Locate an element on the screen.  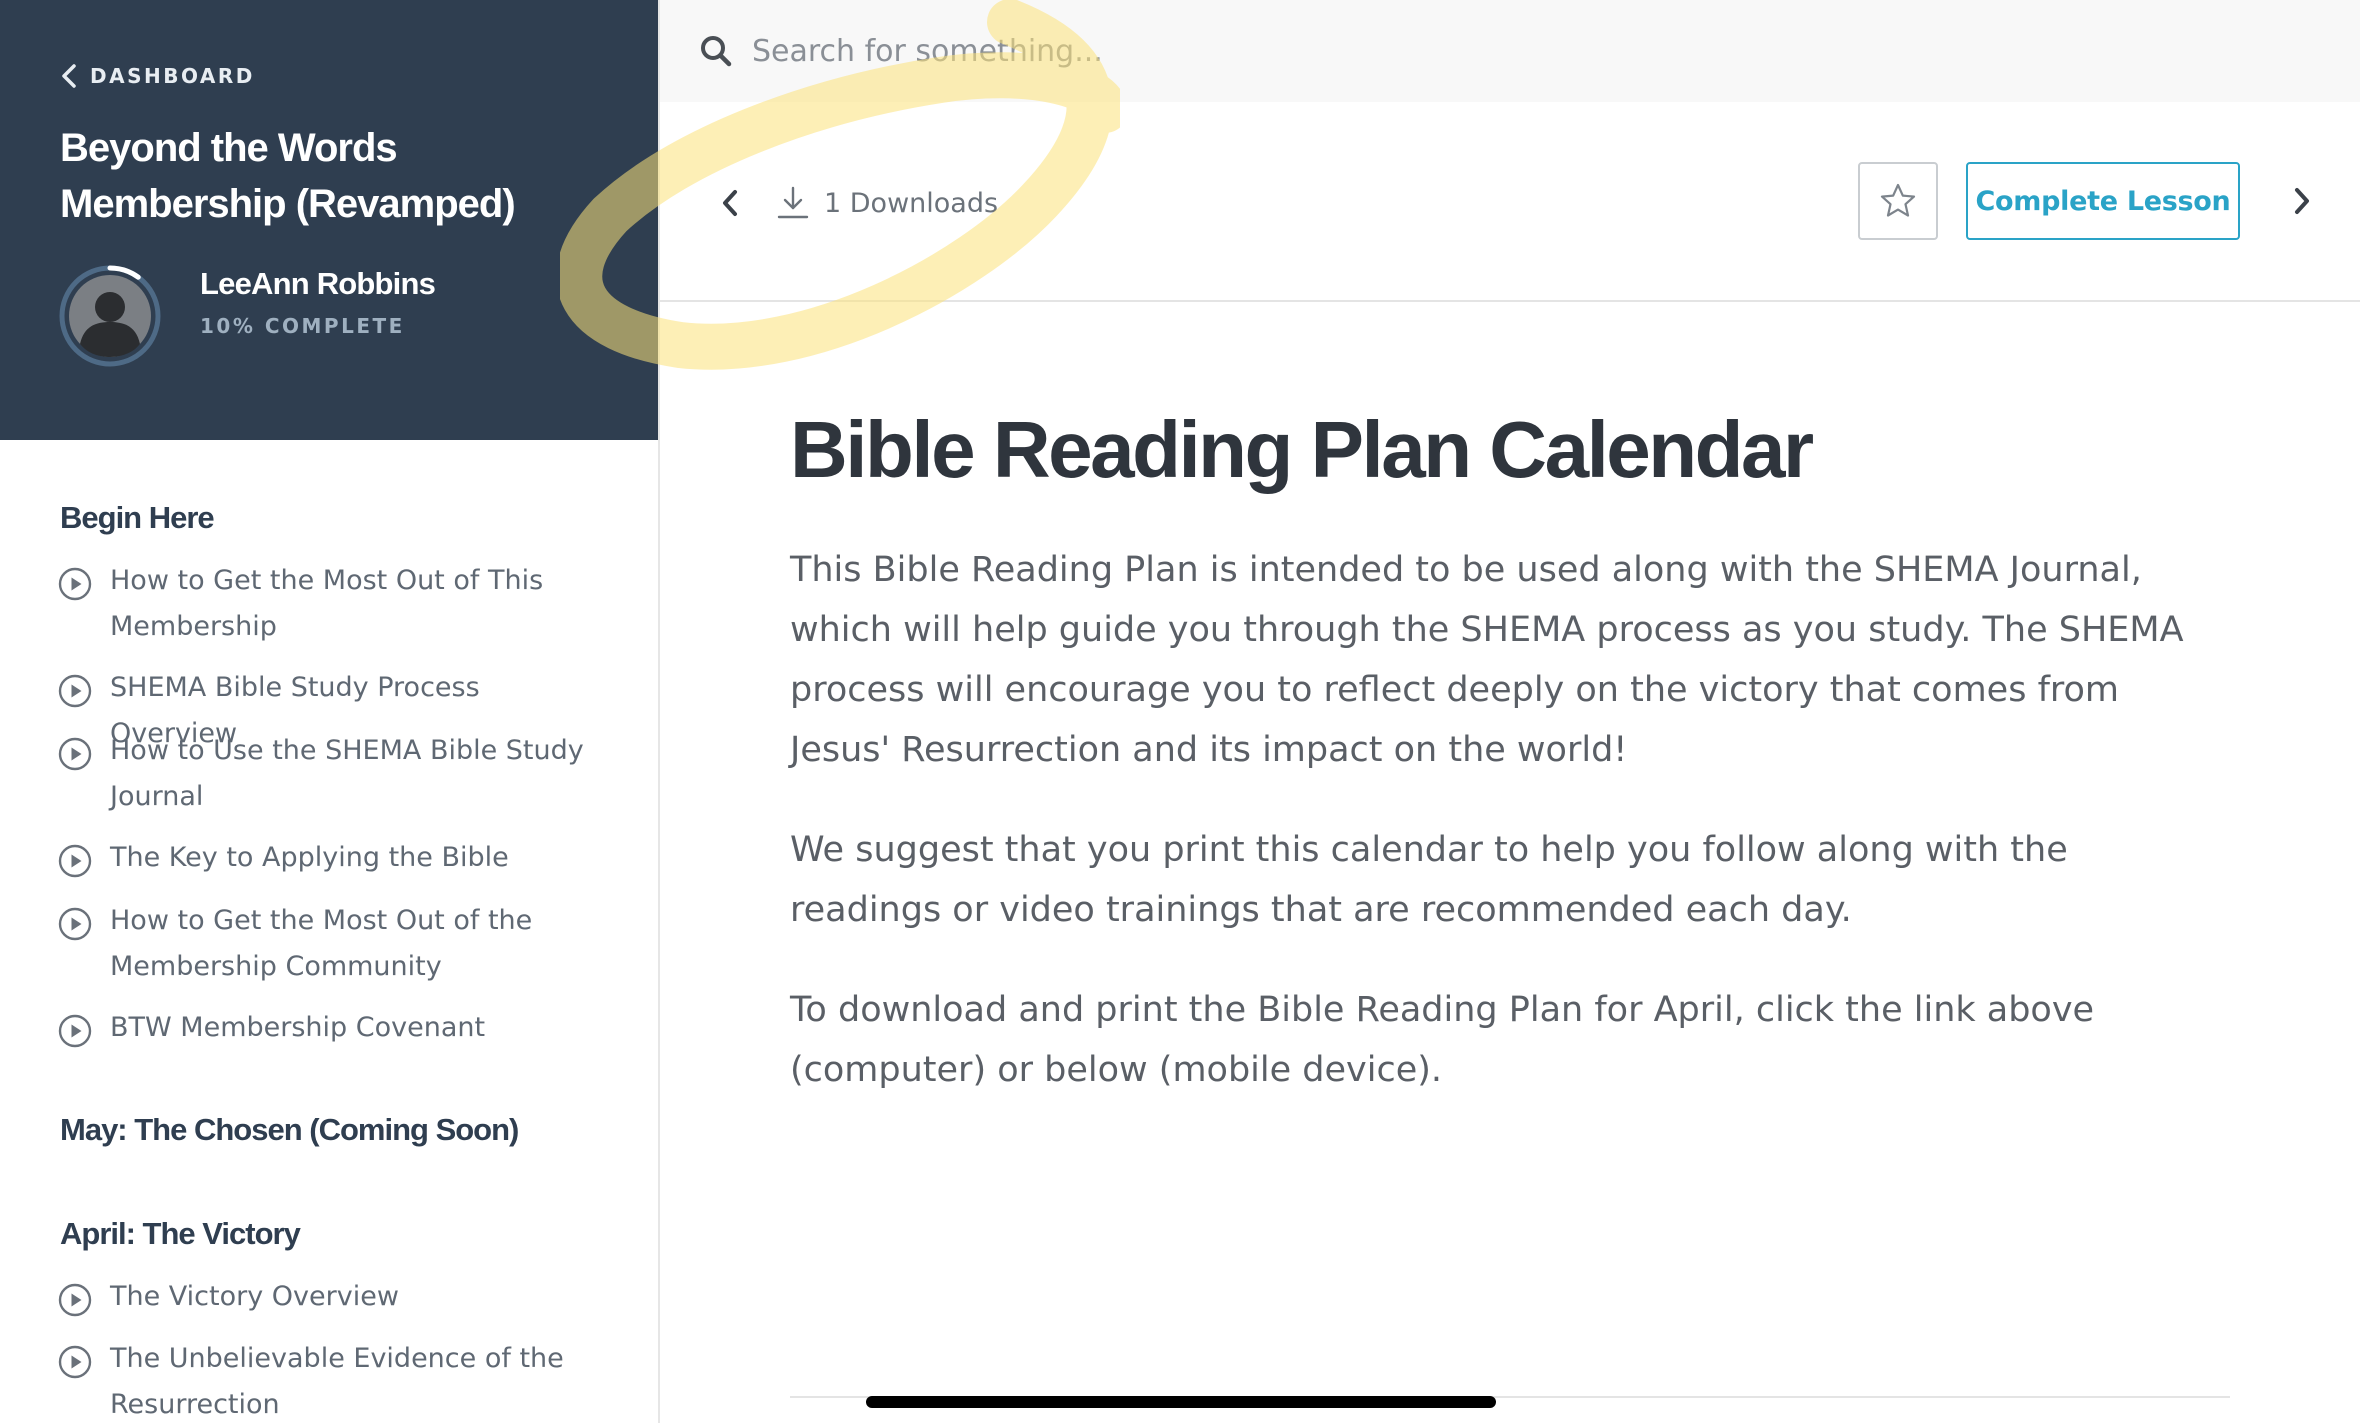
user-name: LeeAnn Robbins is located at coordinates (318, 283).